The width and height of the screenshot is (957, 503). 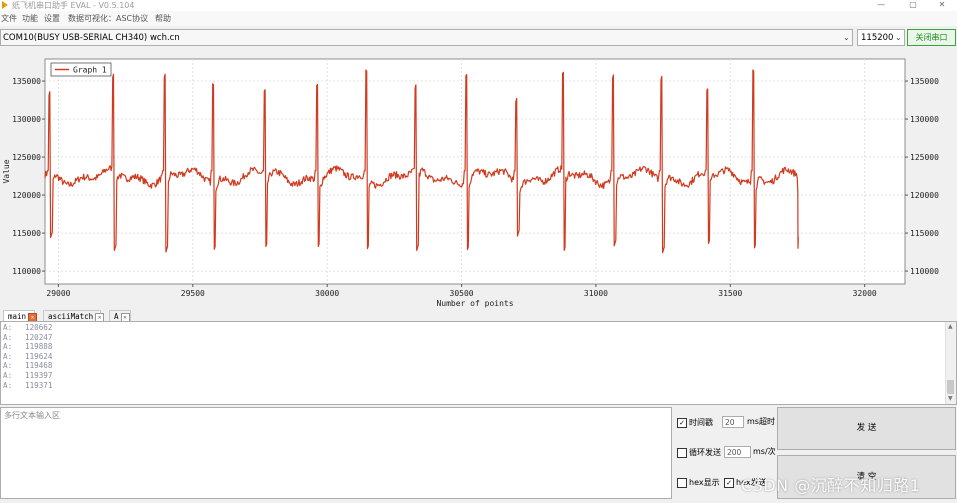 I want to click on loop-send-checkbox: 循环发送, so click(x=699, y=452).